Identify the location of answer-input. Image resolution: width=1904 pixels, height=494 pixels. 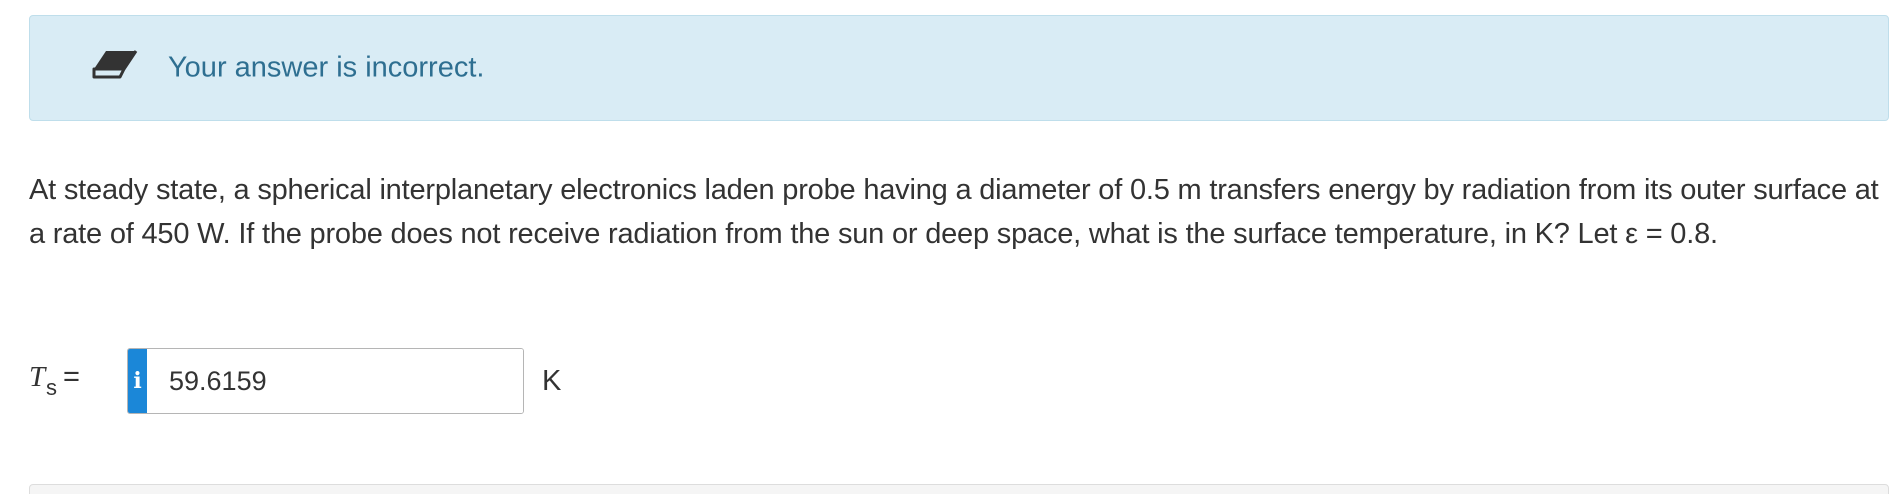
(335, 381).